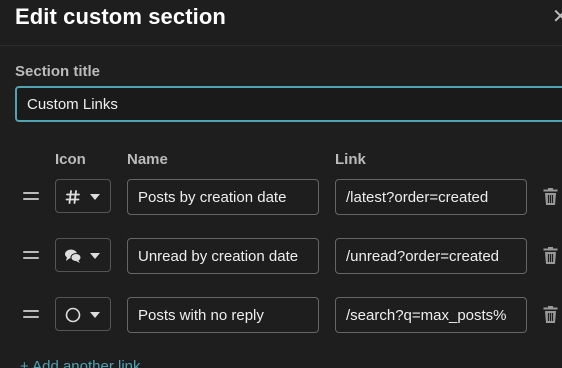 The image size is (562, 368). Describe the element at coordinates (58, 71) in the screenshot. I see `section-title-label: Section title` at that location.